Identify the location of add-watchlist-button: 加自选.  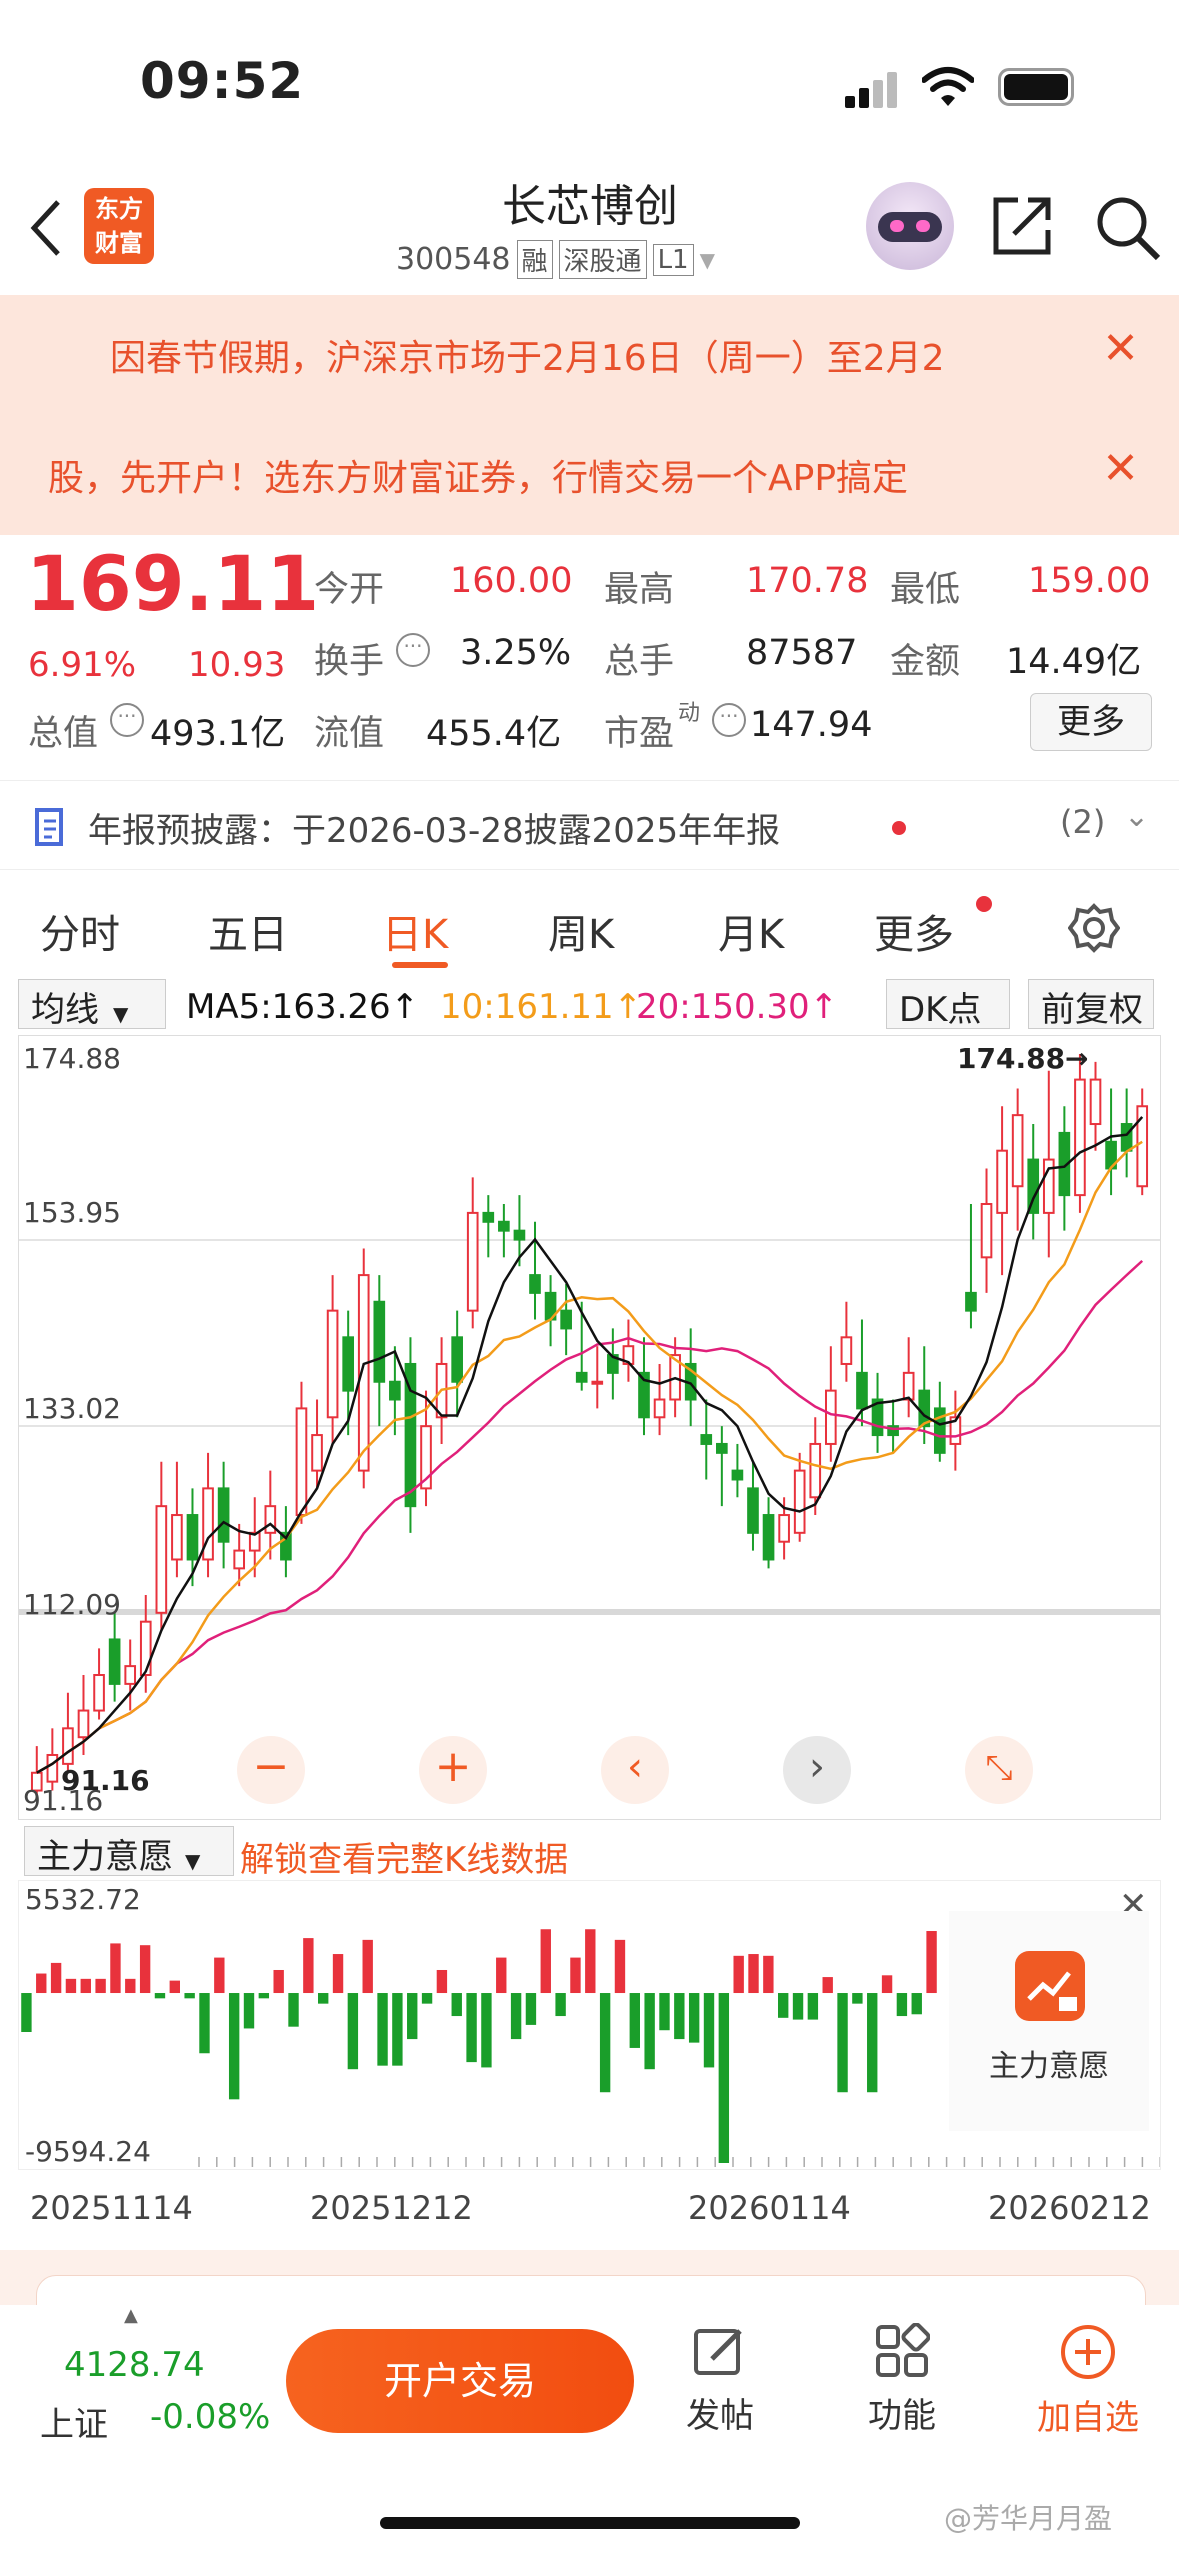
(1088, 2381).